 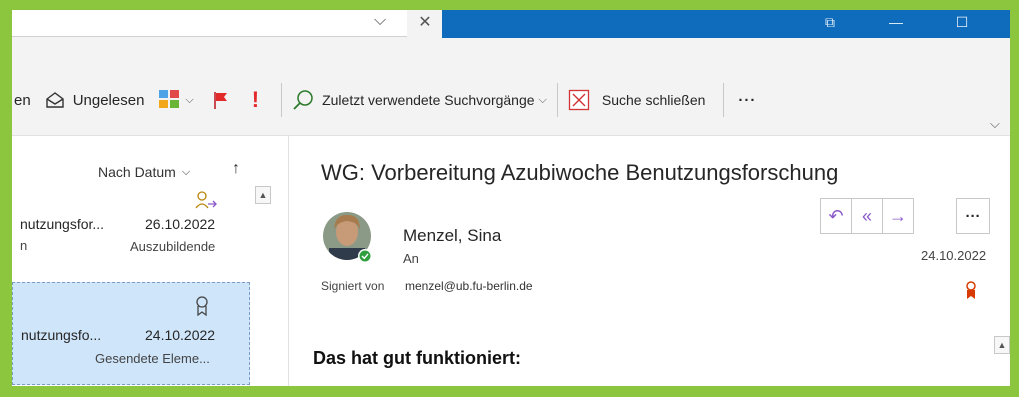 I want to click on certificate-icon, so click(x=202, y=306).